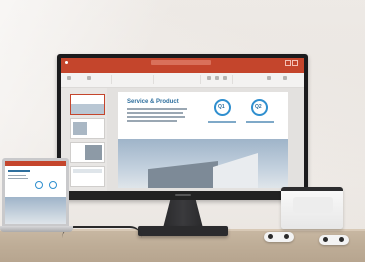  I want to click on close-icon, so click(295, 63).